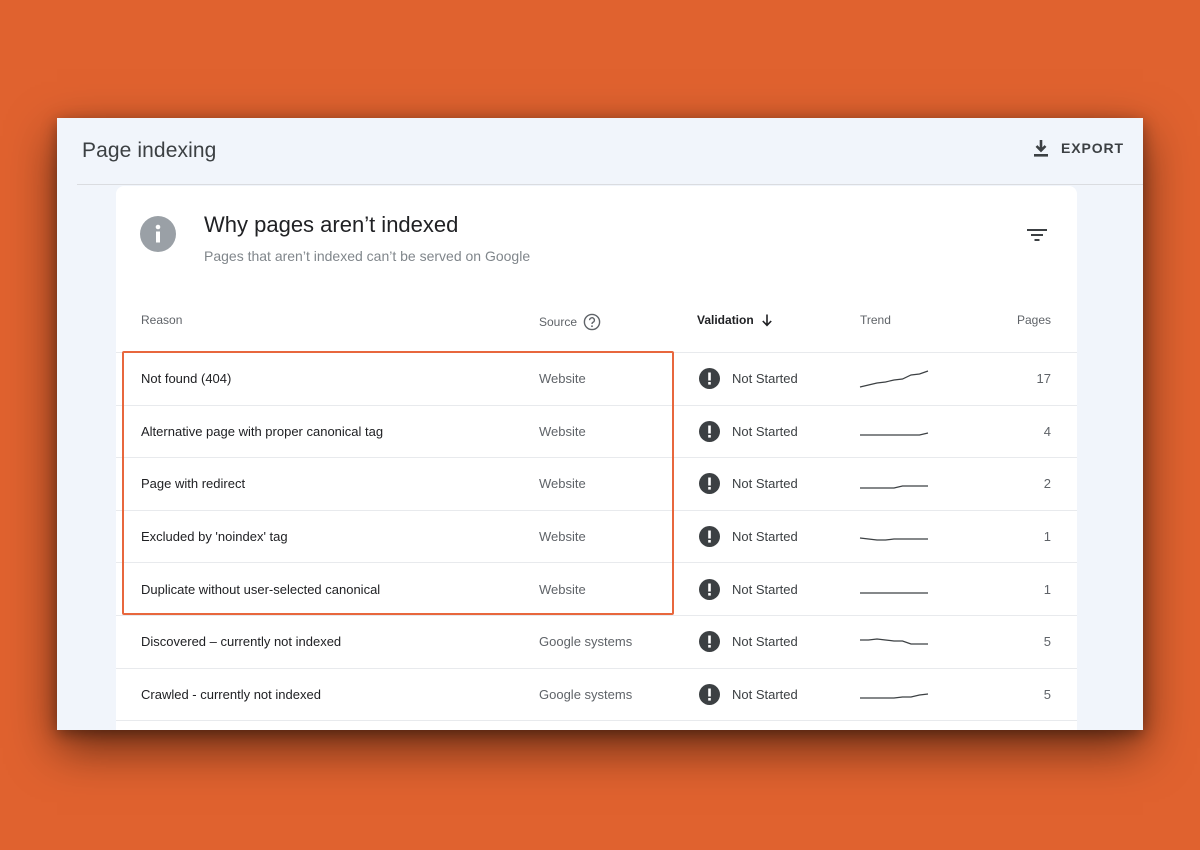  I want to click on table-row: Page with redirect Website Not Started 2, so click(596, 484).